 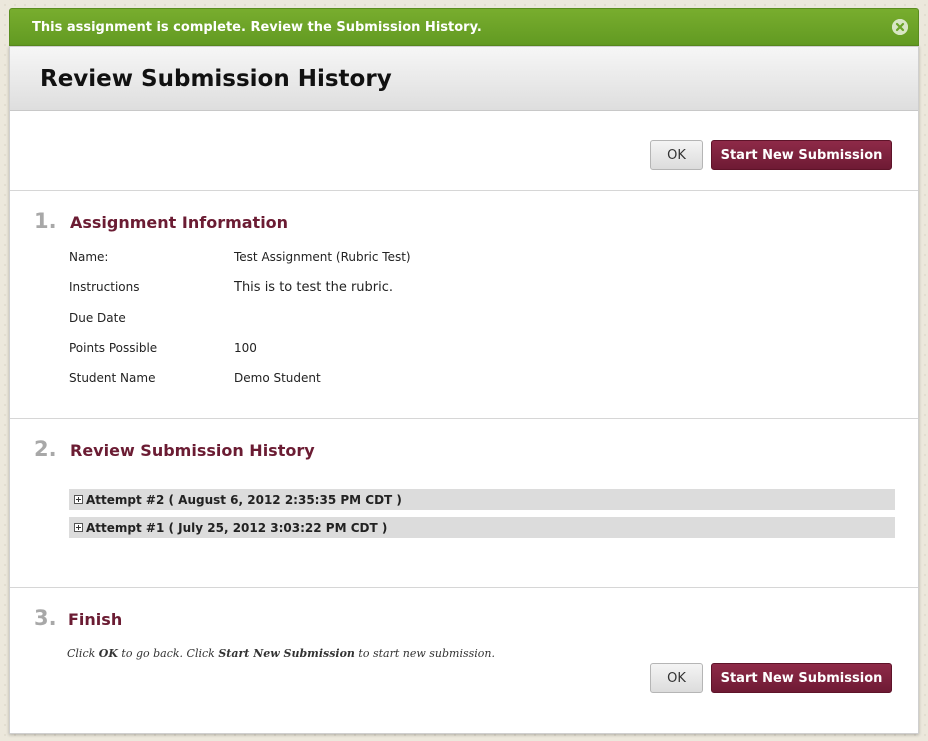 I want to click on step-title-review-submission-history: Review Submission History, so click(x=192, y=450).